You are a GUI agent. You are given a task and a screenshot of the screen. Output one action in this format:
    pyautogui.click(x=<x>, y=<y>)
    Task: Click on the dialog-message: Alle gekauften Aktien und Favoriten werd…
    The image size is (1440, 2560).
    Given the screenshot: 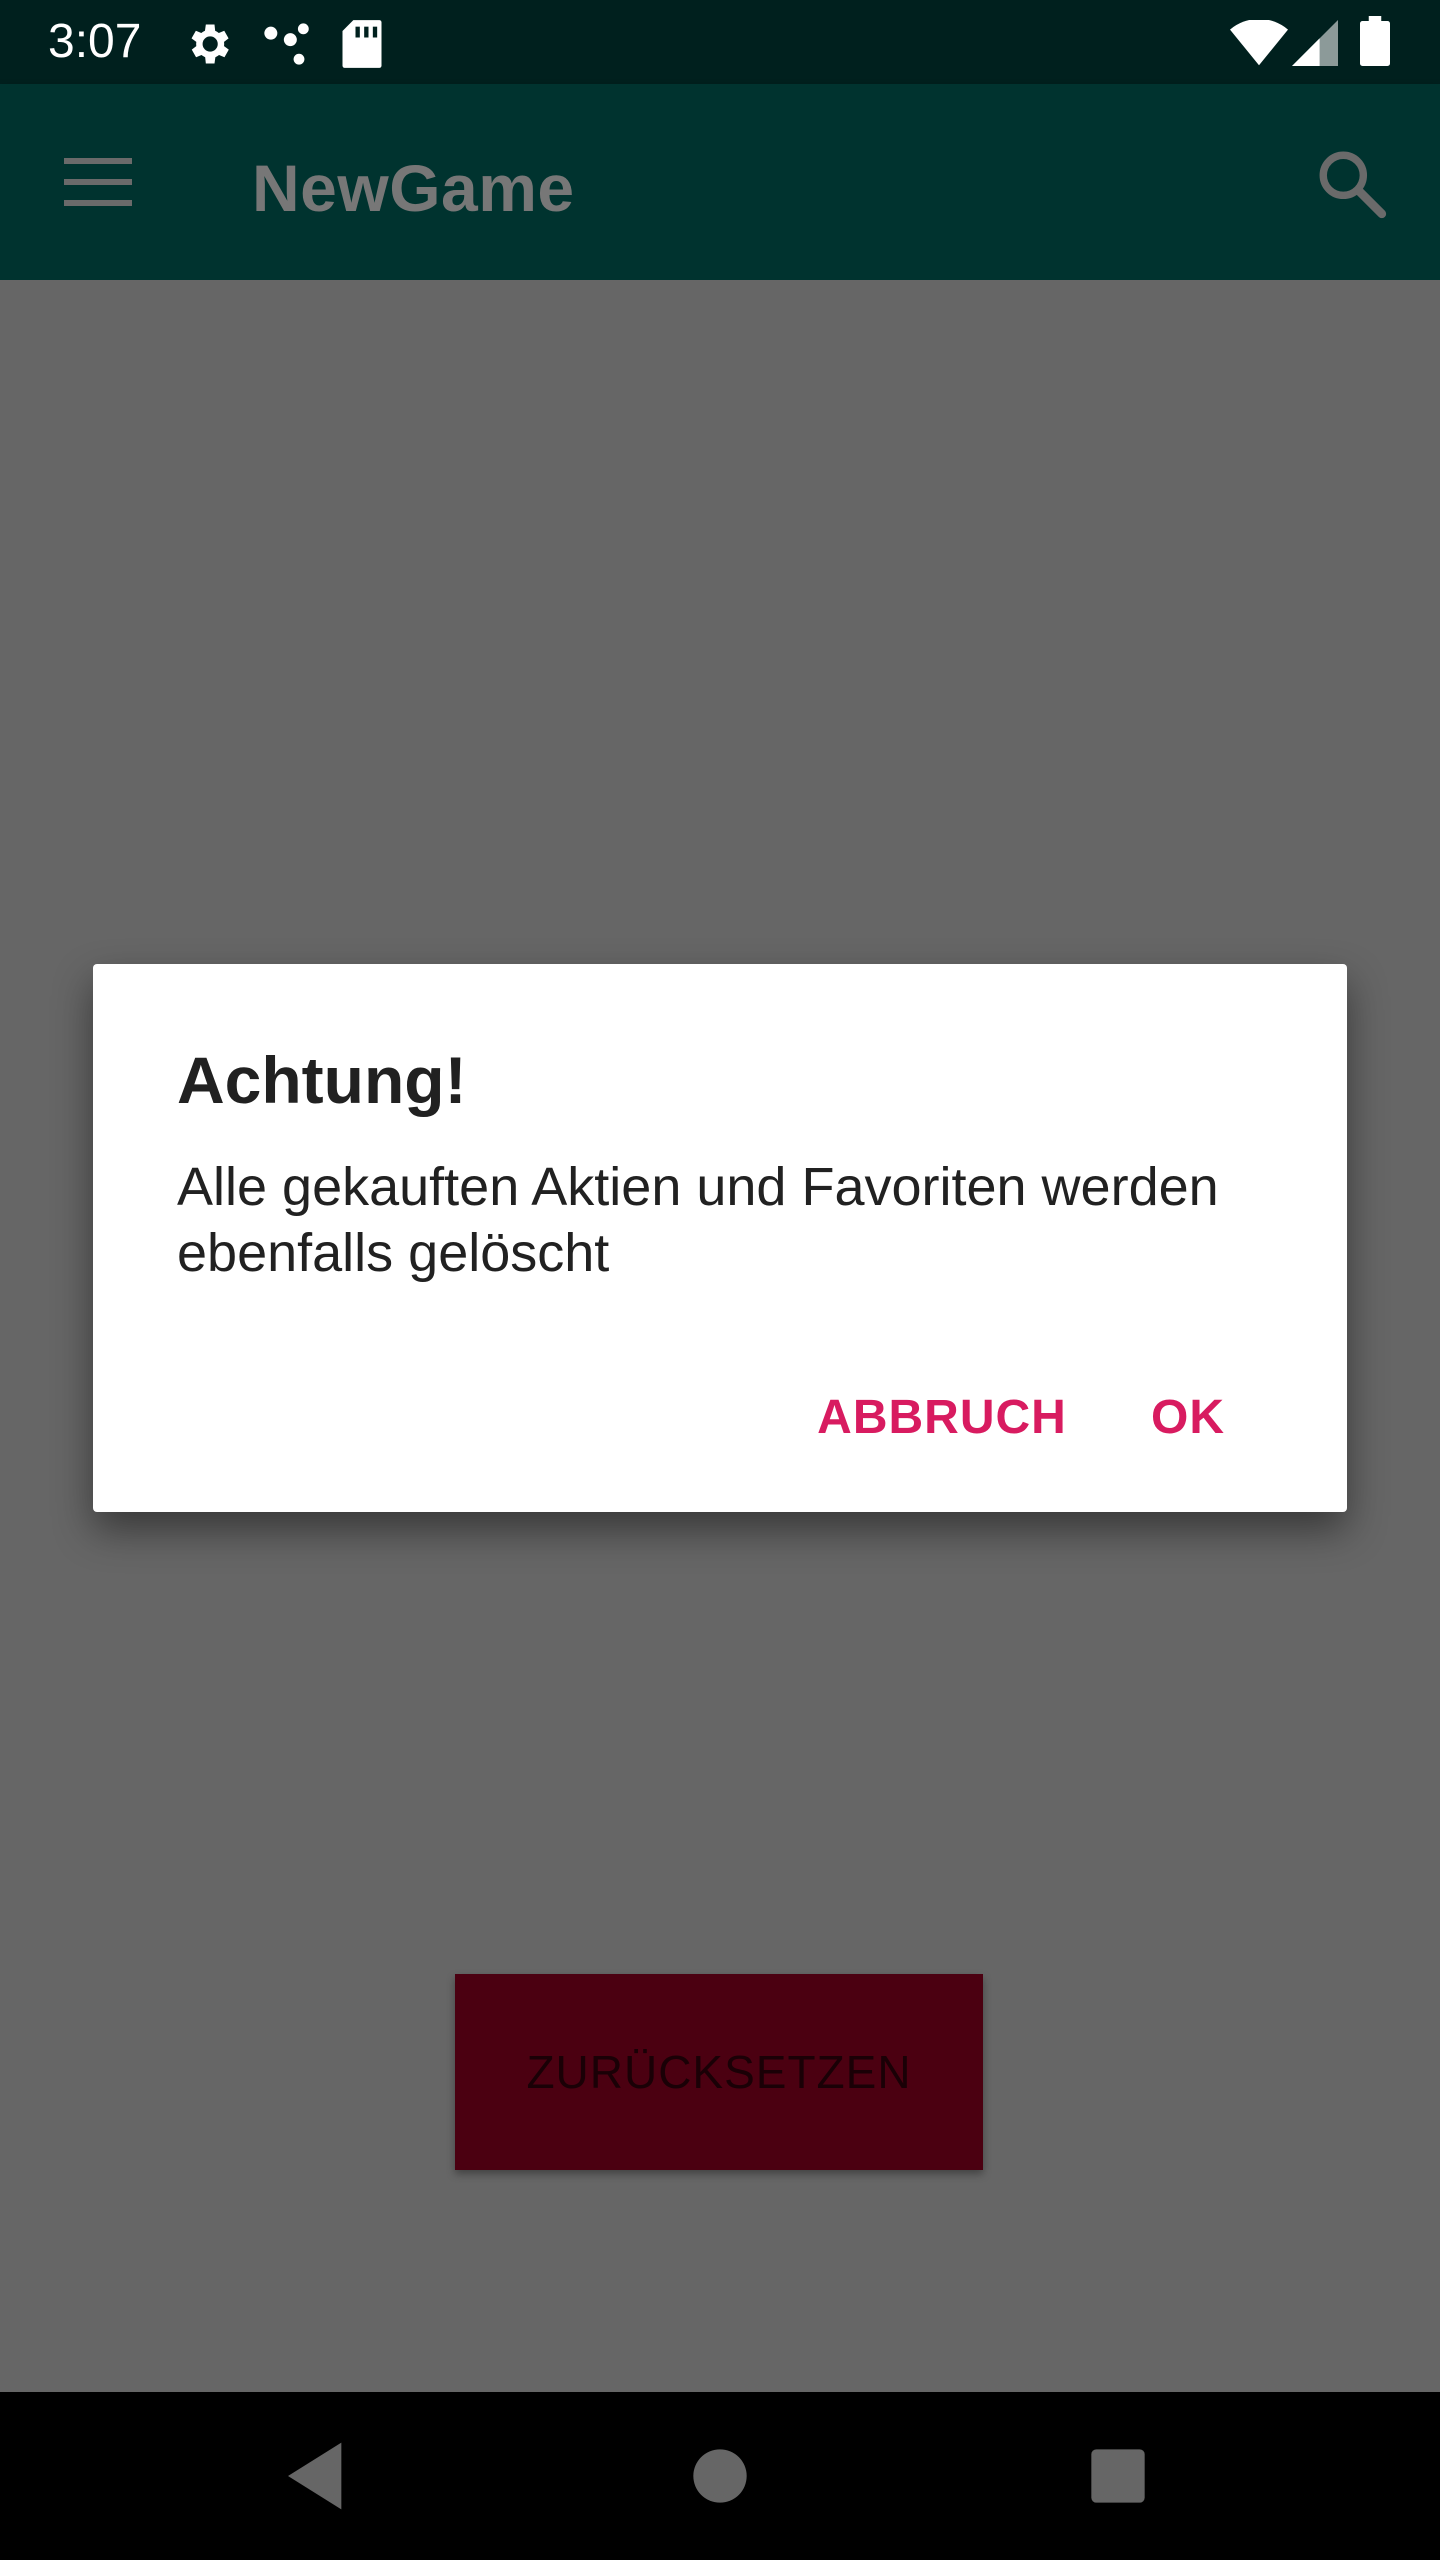 What is the action you would take?
    pyautogui.click(x=698, y=1220)
    